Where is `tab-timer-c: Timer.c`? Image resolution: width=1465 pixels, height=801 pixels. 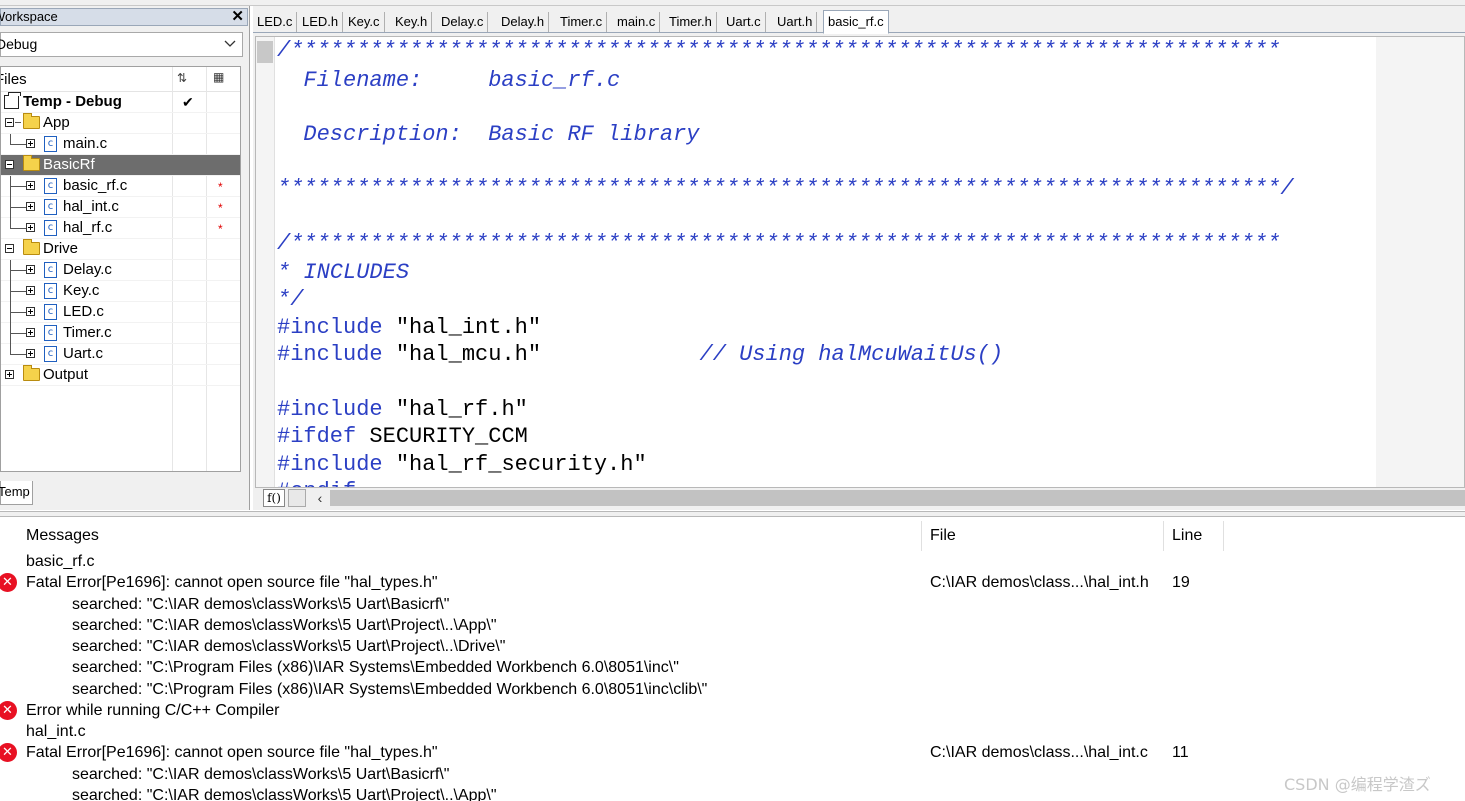
tab-timer-c: Timer.c is located at coordinates (582, 22).